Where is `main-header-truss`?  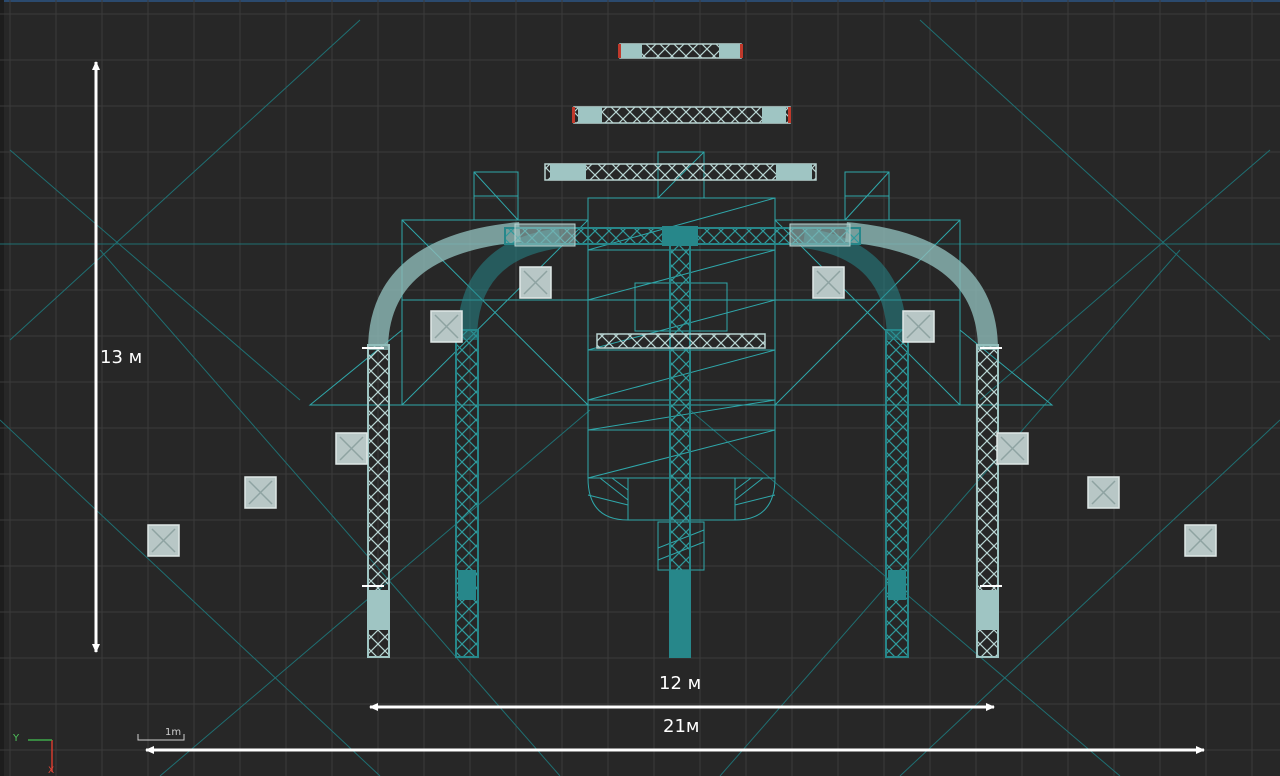
main-header-truss is located at coordinates (682, 235).